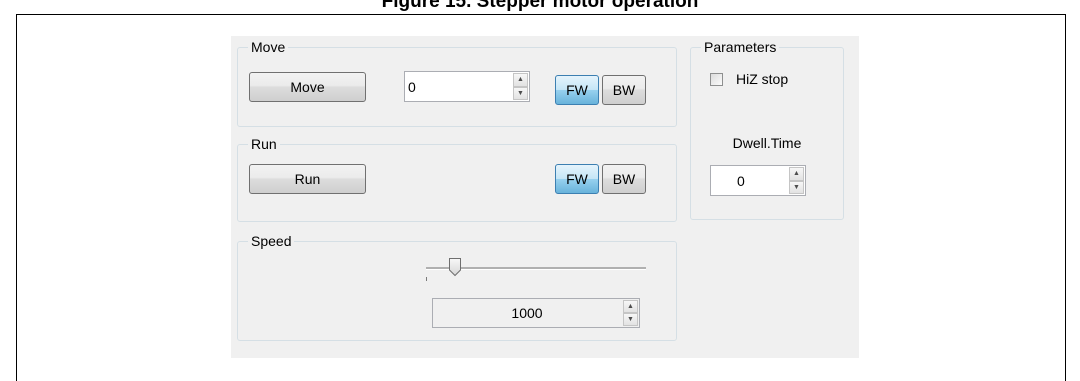 This screenshot has width=1080, height=381. Describe the element at coordinates (540, 6) in the screenshot. I see `figure-caption: Figure 15. Stepper motor operation` at that location.